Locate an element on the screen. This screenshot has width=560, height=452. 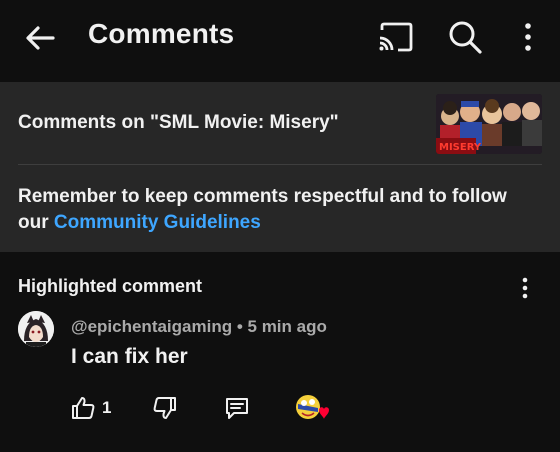
thumbs-down-icon is located at coordinates (165, 408).